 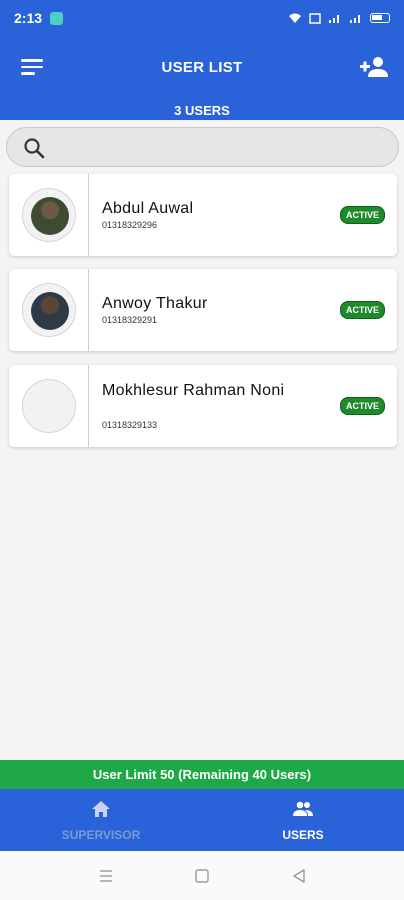 What do you see at coordinates (202, 78) in the screenshot?
I see `app-bar: USER LIST 3 USERS` at bounding box center [202, 78].